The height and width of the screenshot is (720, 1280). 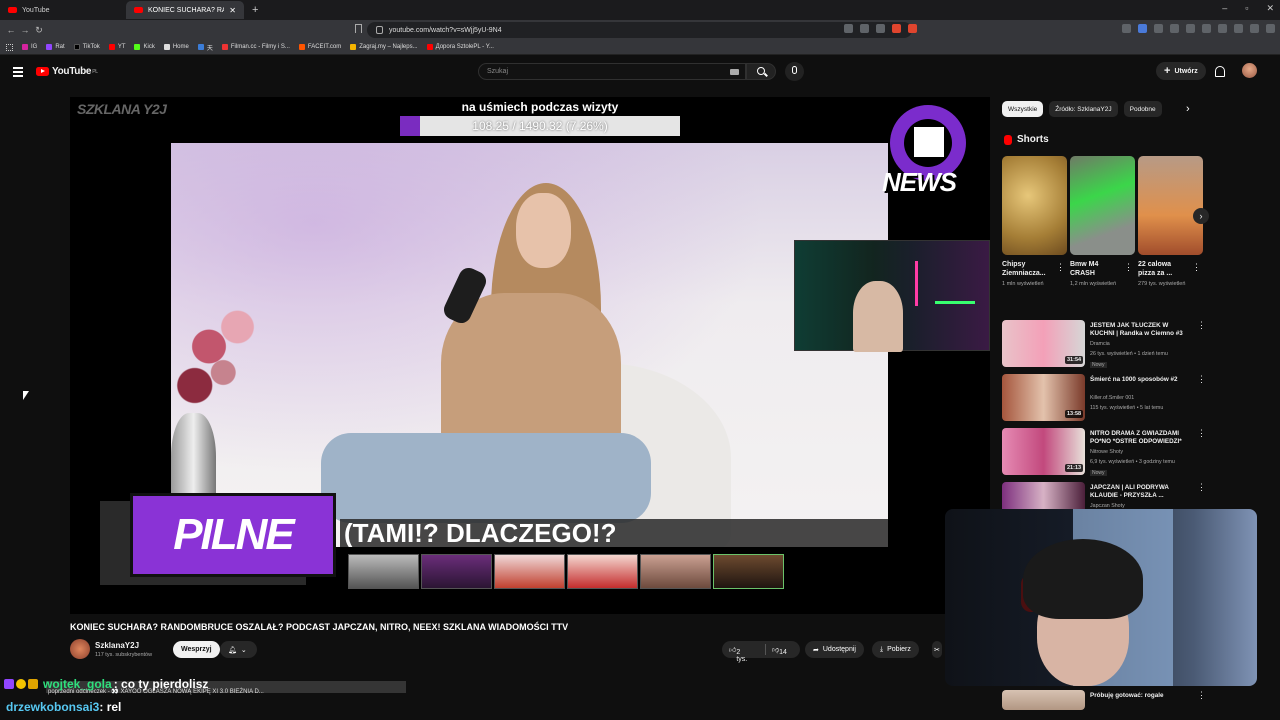 I want to click on create-button: + Utwórz, so click(x=1181, y=71).